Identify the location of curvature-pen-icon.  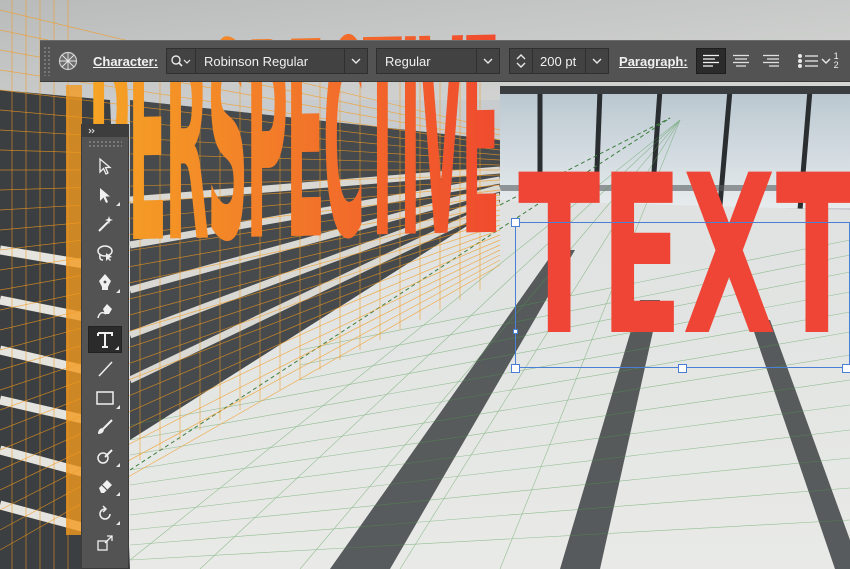
(104, 310).